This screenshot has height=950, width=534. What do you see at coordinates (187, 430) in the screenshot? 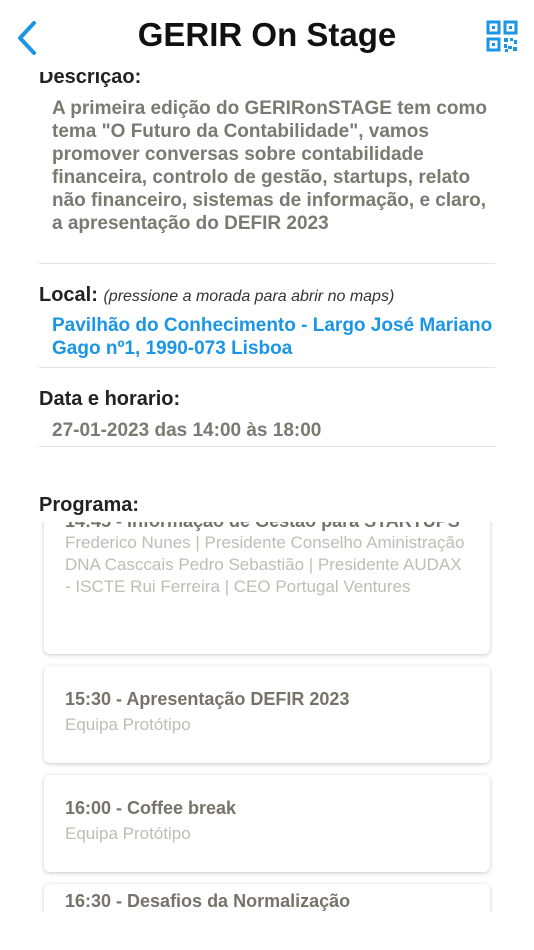
I see `date-value: 27-01-2023 das 14:00 às 18:00` at bounding box center [187, 430].